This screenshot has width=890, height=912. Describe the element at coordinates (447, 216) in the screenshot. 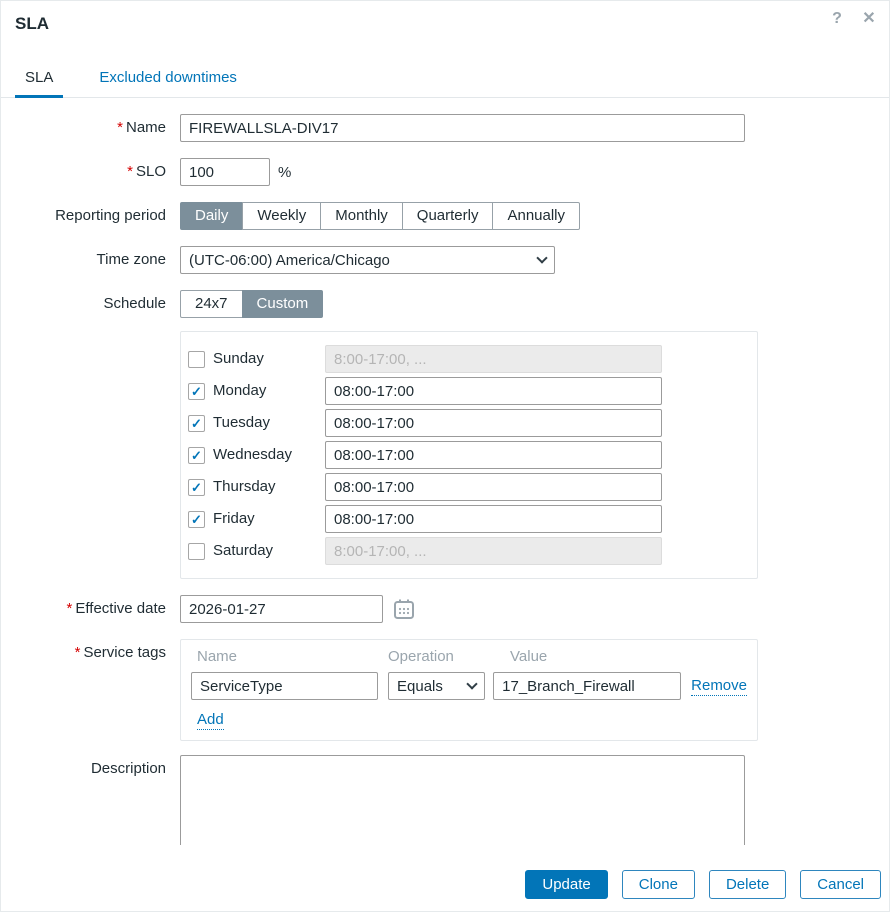

I see `reporting-period-quarterly: Quarterly` at that location.